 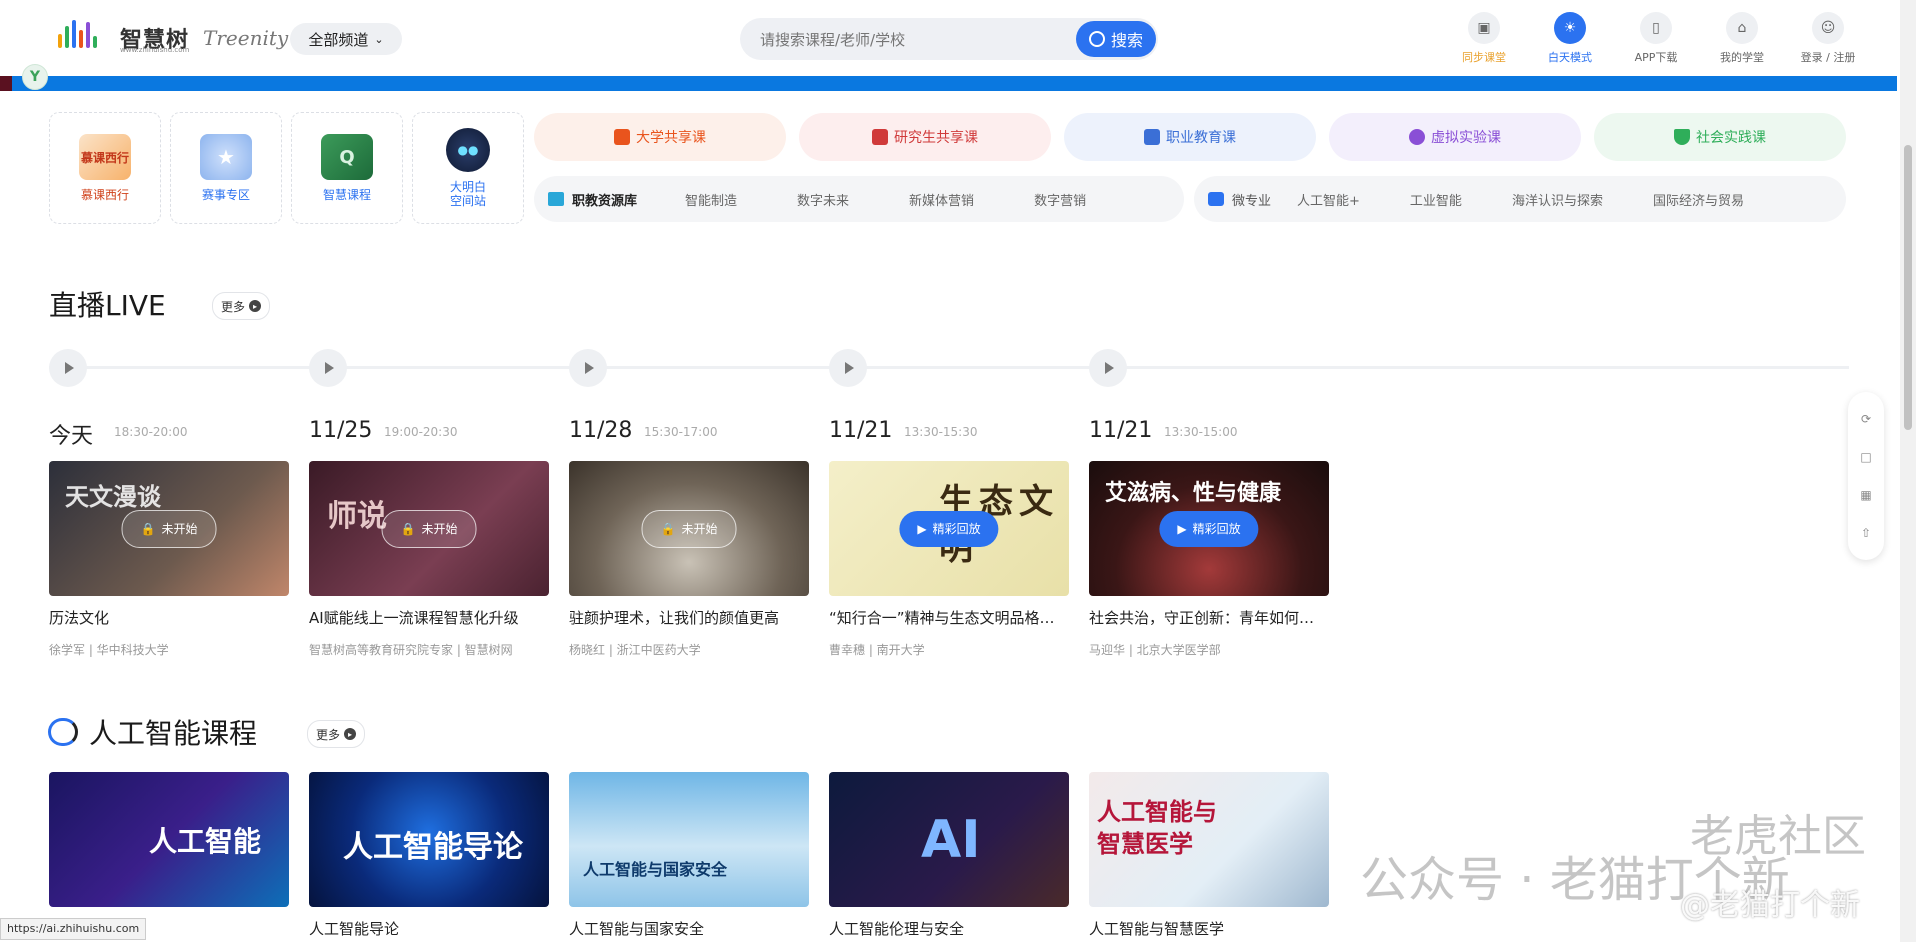 What do you see at coordinates (1557, 199) in the screenshot?
I see `micro-major-item: 海洋认识与探索` at bounding box center [1557, 199].